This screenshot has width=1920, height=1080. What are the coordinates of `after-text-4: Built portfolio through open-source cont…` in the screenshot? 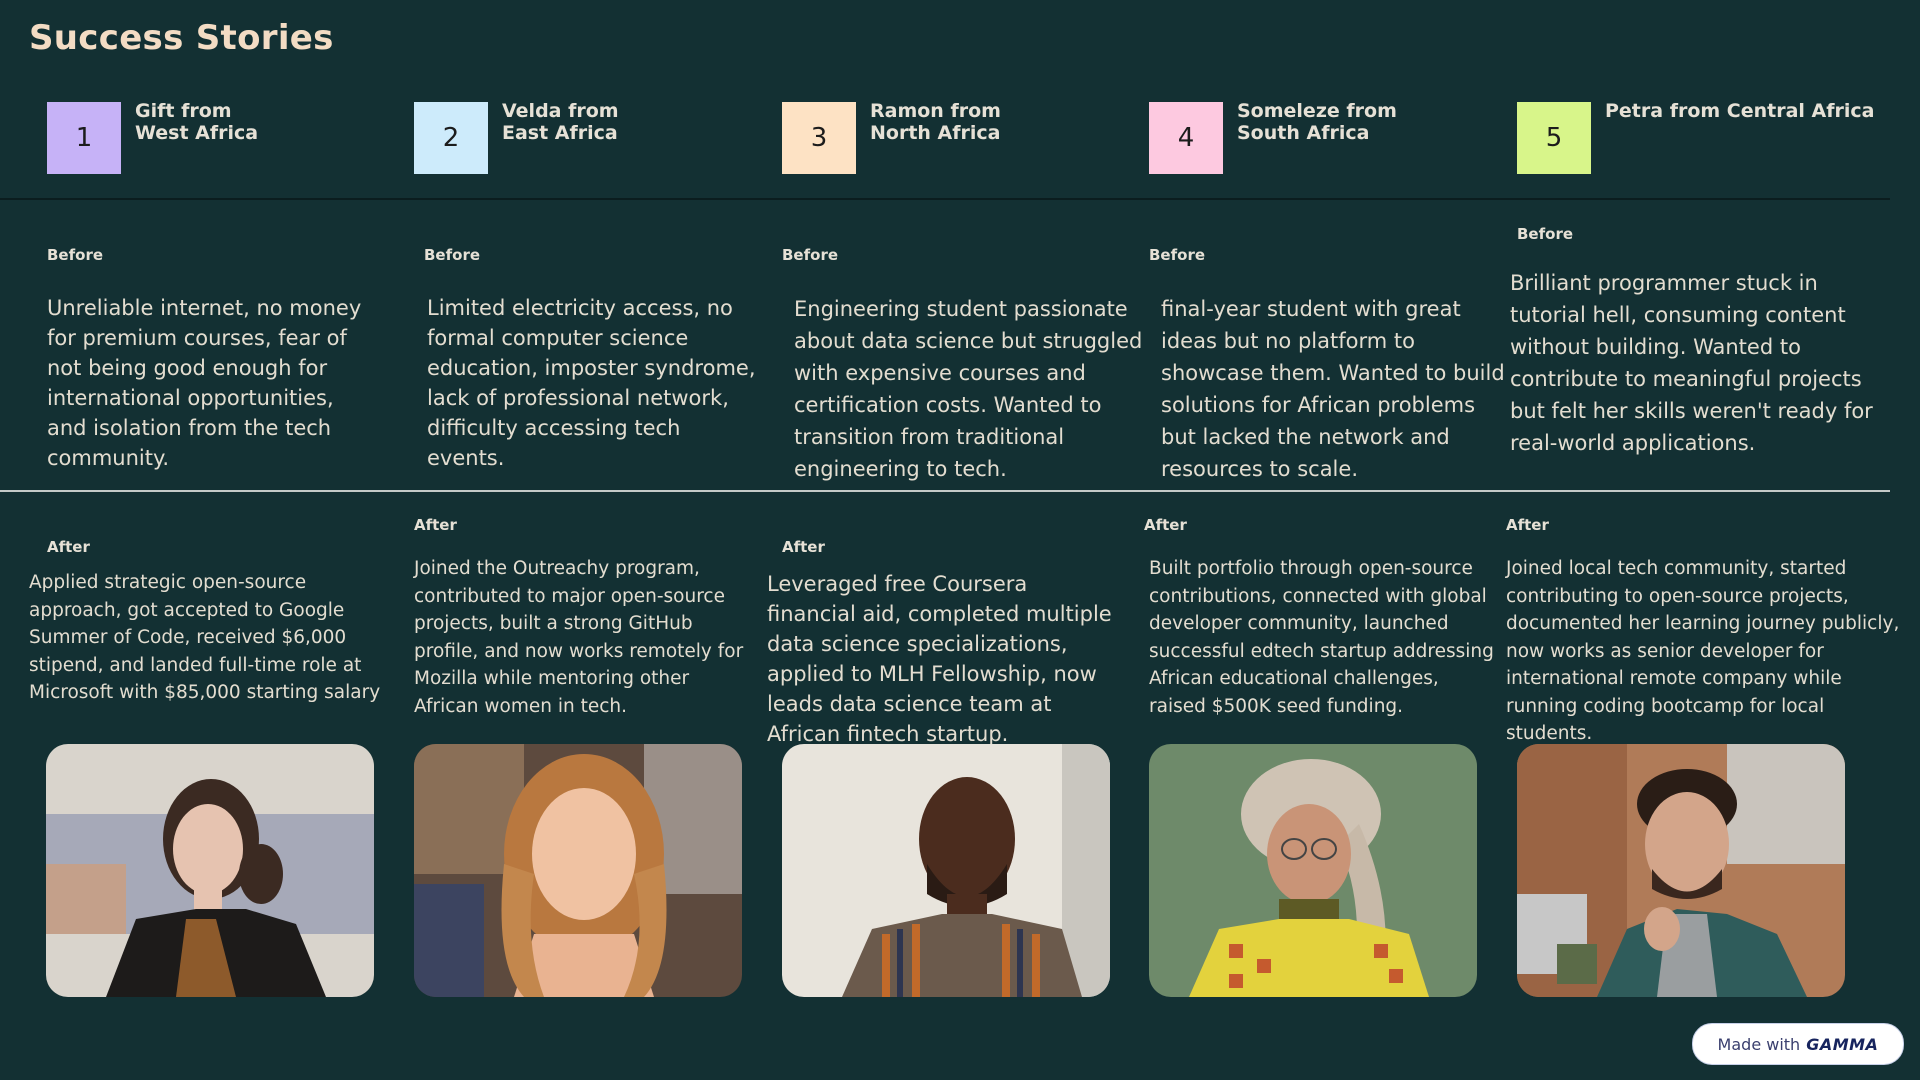 It's located at (1321, 637).